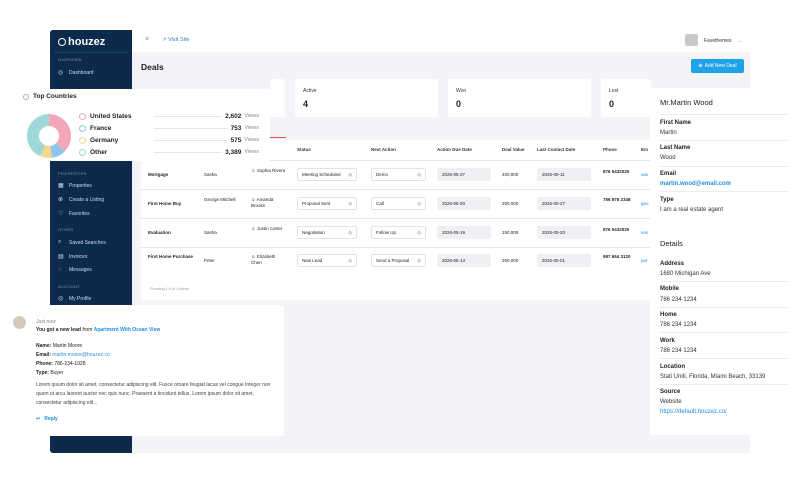 Image resolution: width=800 pixels, height=483 pixels. I want to click on due-date-field: 2026-05-19, so click(464, 232).